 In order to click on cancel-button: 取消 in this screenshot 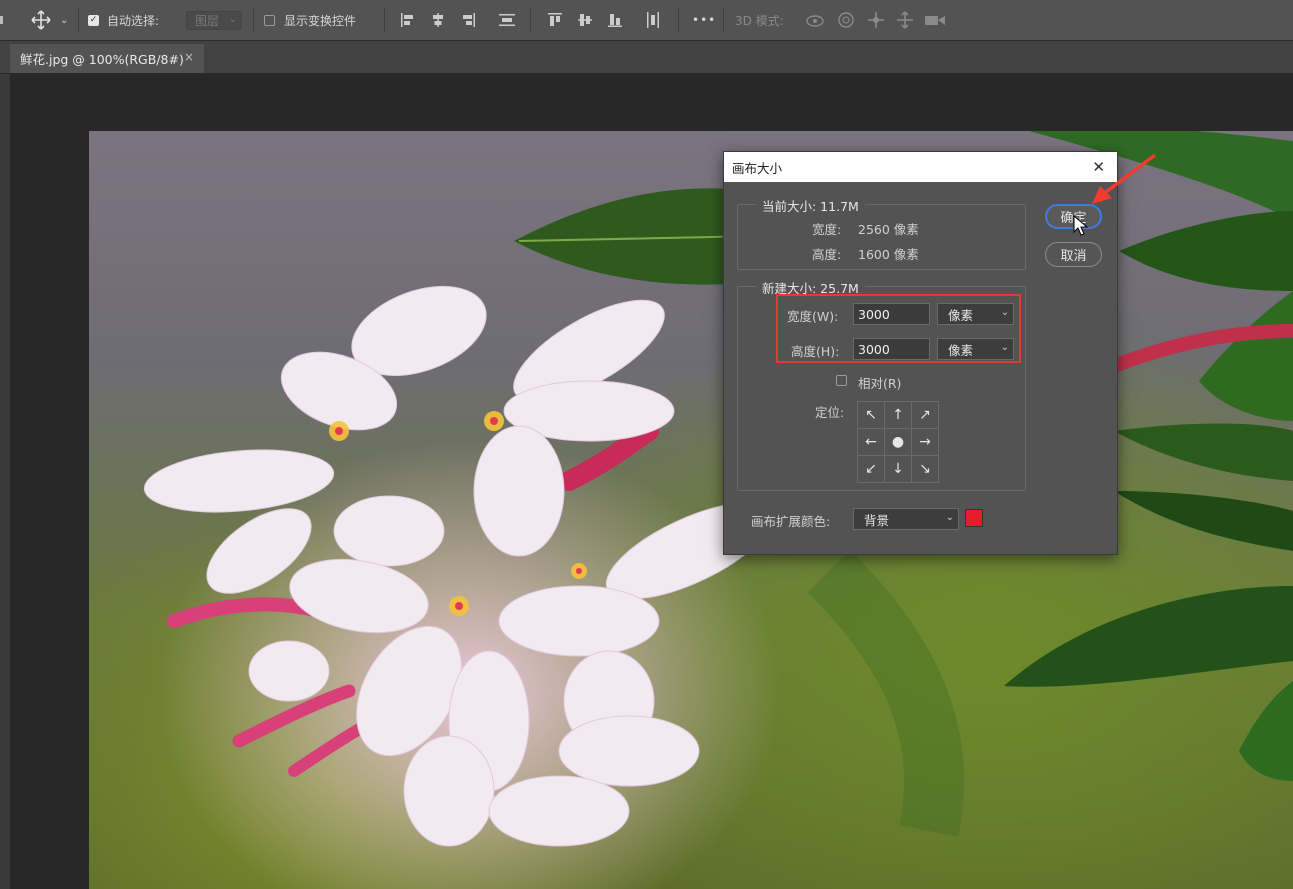, I will do `click(1073, 254)`.